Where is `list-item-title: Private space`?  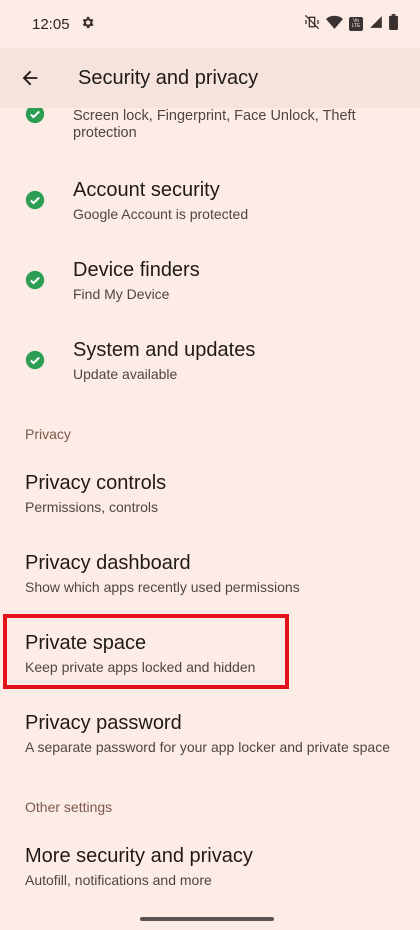 list-item-title: Private space is located at coordinates (86, 643).